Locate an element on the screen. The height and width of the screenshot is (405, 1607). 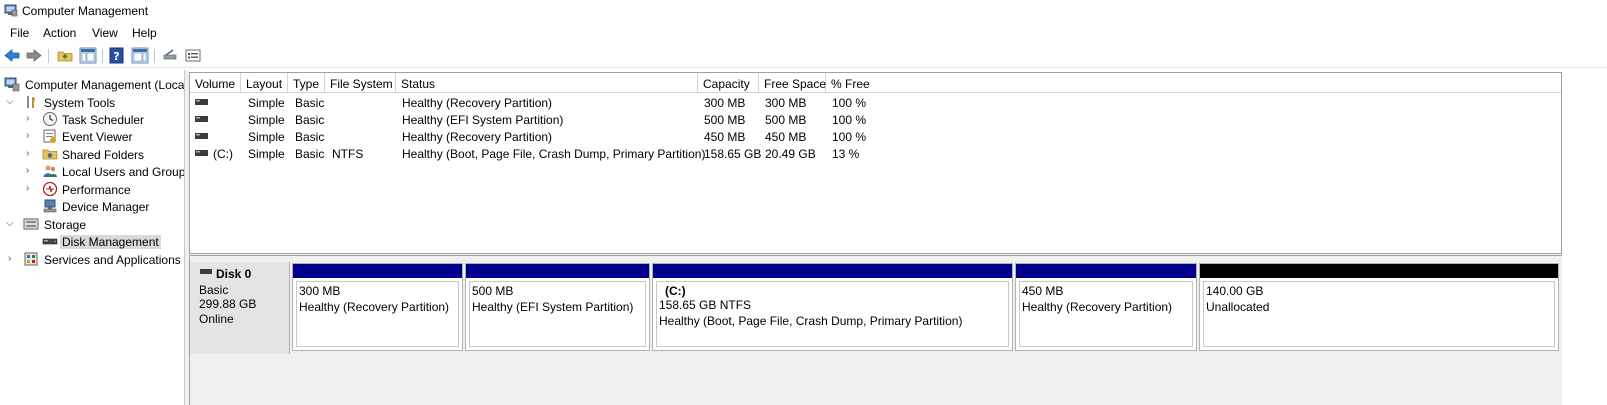
partition-status: Unallocated is located at coordinates (1238, 307).